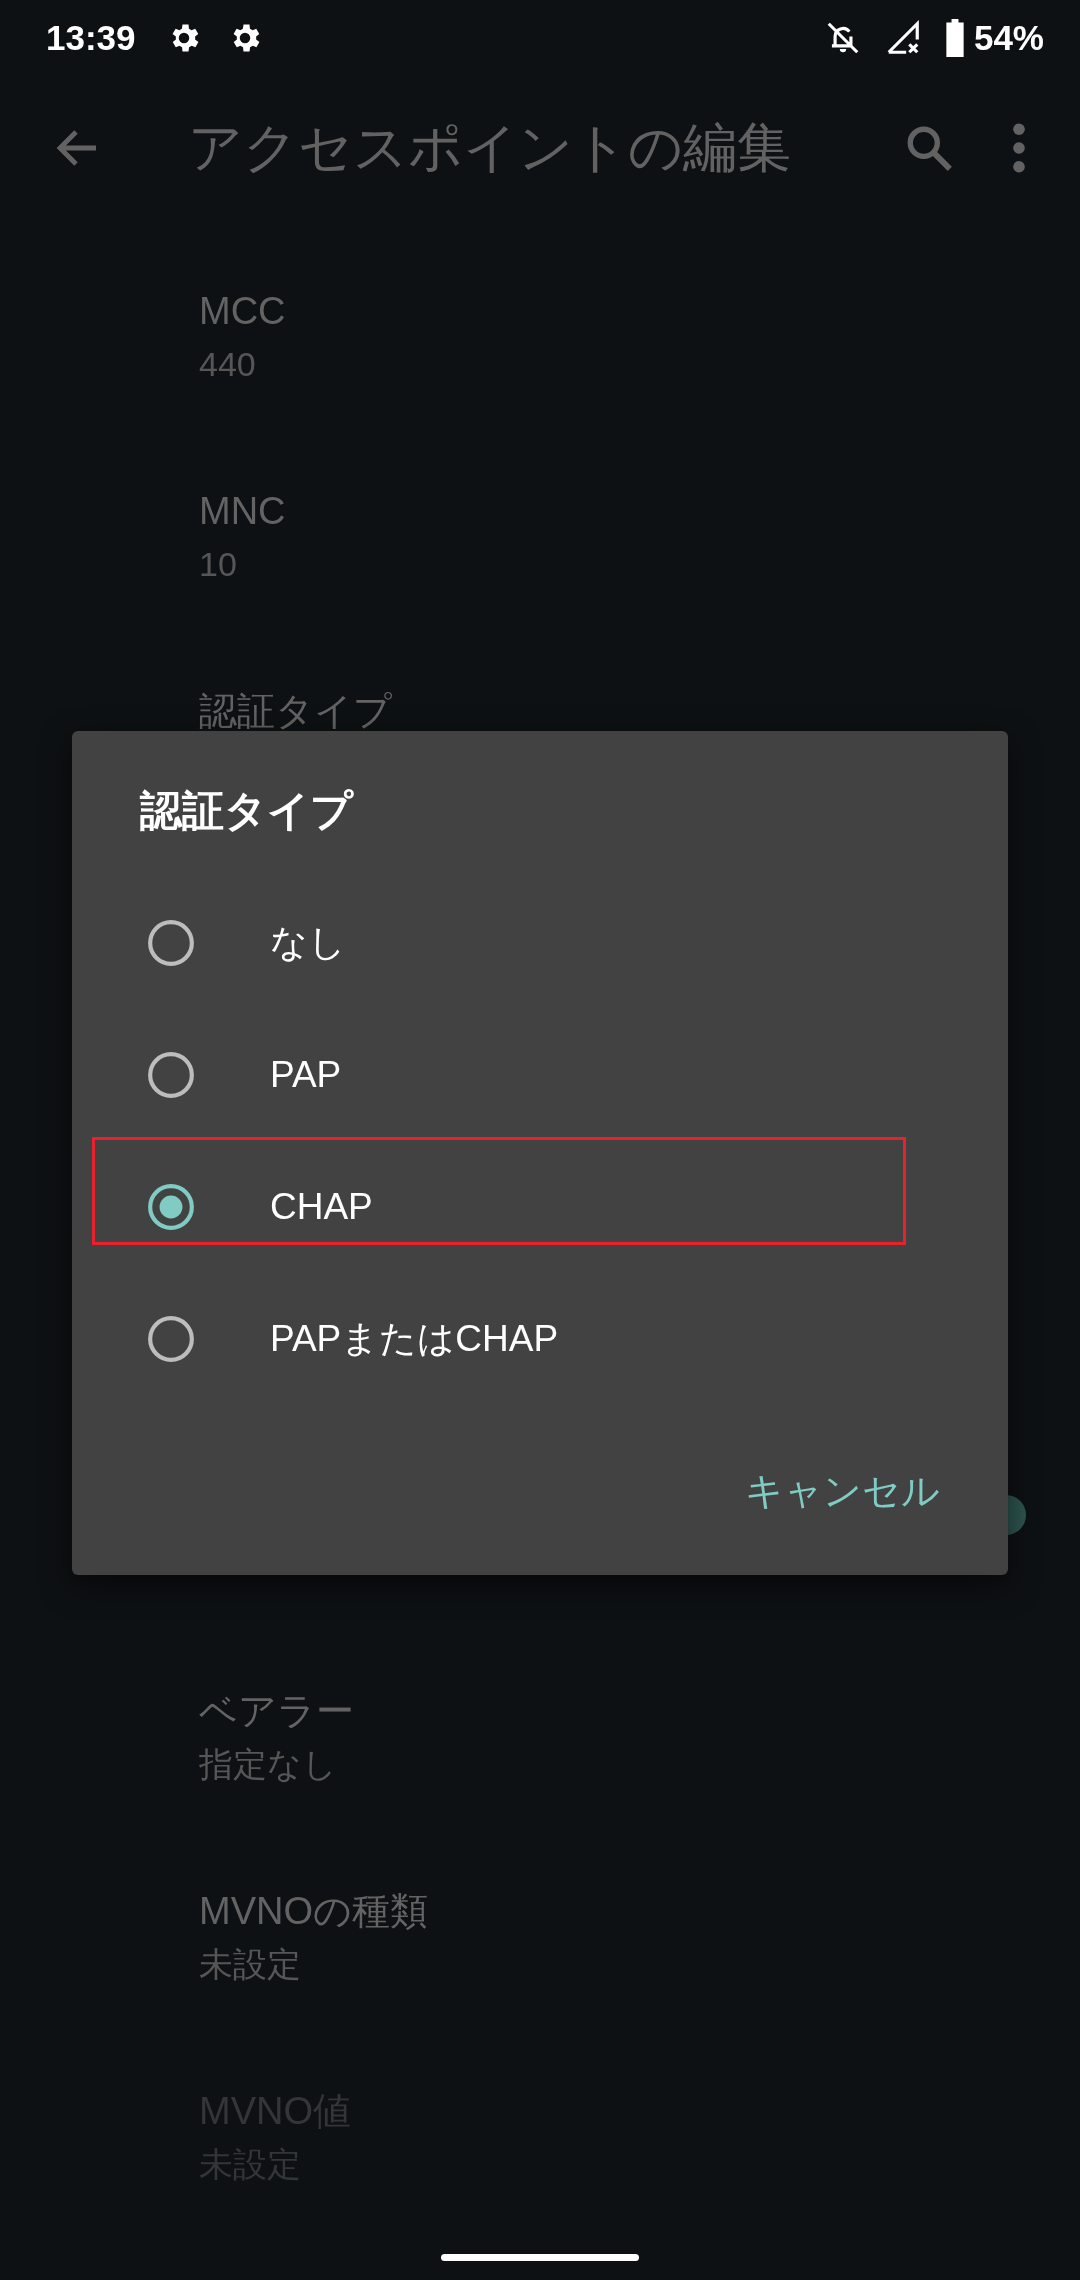  What do you see at coordinates (1008, 38) in the screenshot?
I see `battery-percentage: 54%` at bounding box center [1008, 38].